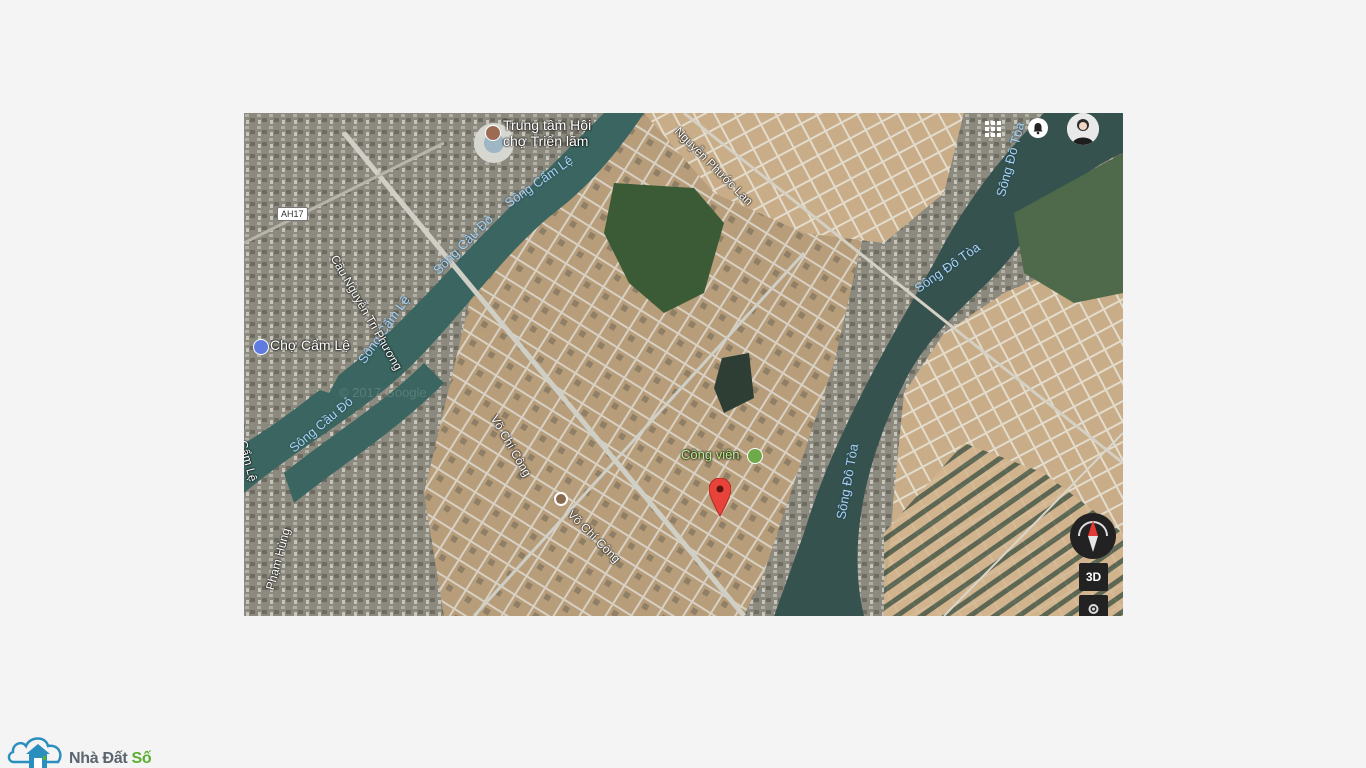 This screenshot has height=768, width=1366. What do you see at coordinates (547, 125) in the screenshot?
I see `label-line-1: Trung tâm Hội` at bounding box center [547, 125].